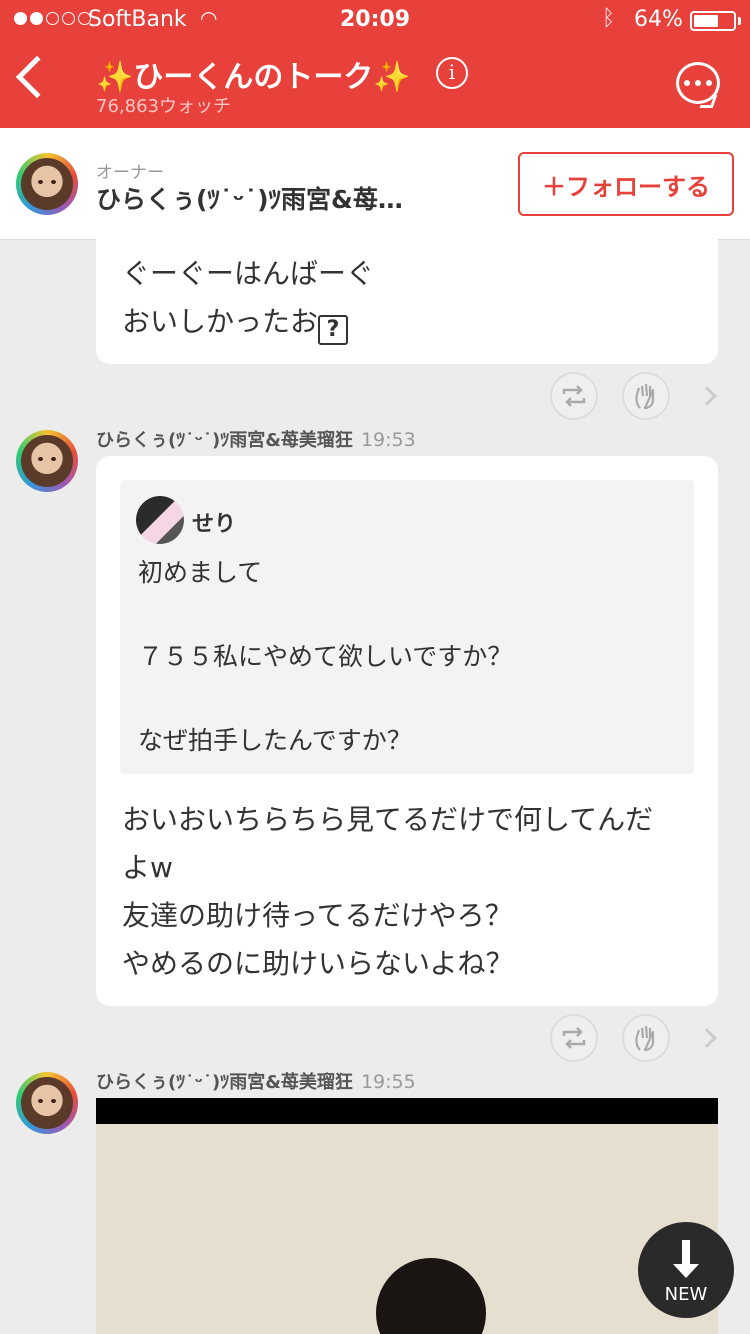  I want to click on owner-avatar, so click(47, 184).